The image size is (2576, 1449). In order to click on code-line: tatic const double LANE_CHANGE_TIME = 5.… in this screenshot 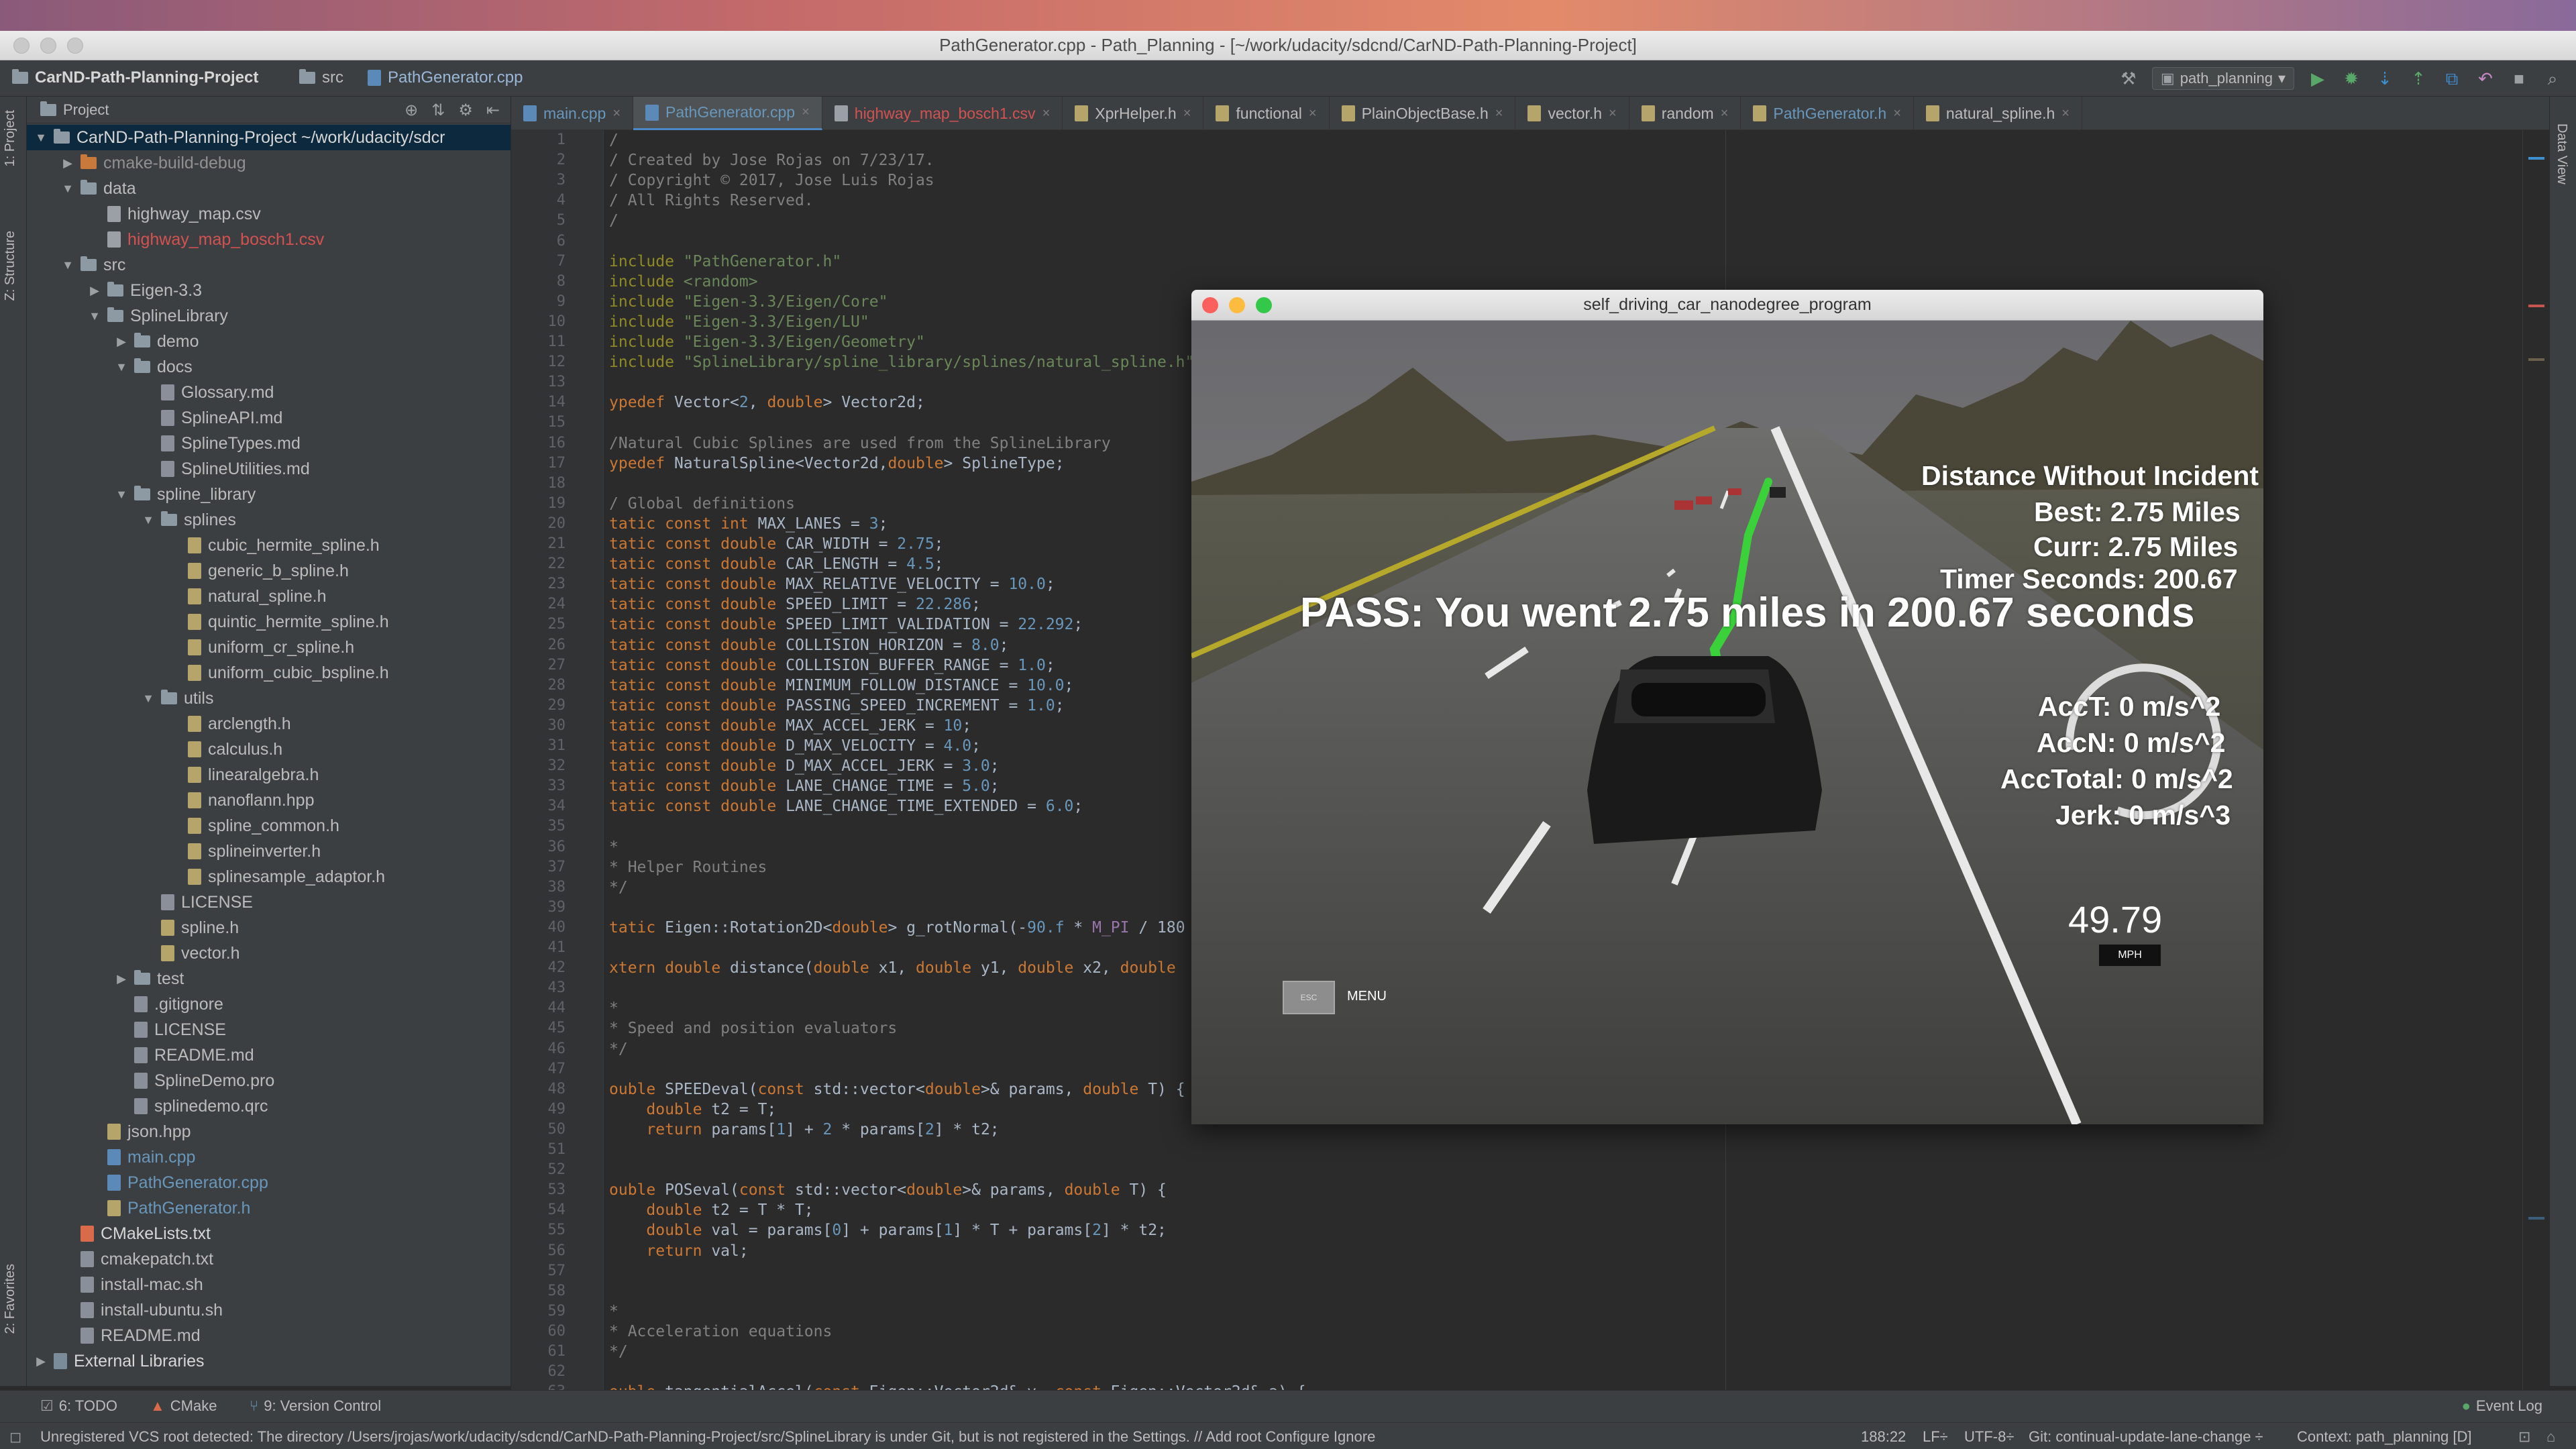, I will do `click(804, 786)`.